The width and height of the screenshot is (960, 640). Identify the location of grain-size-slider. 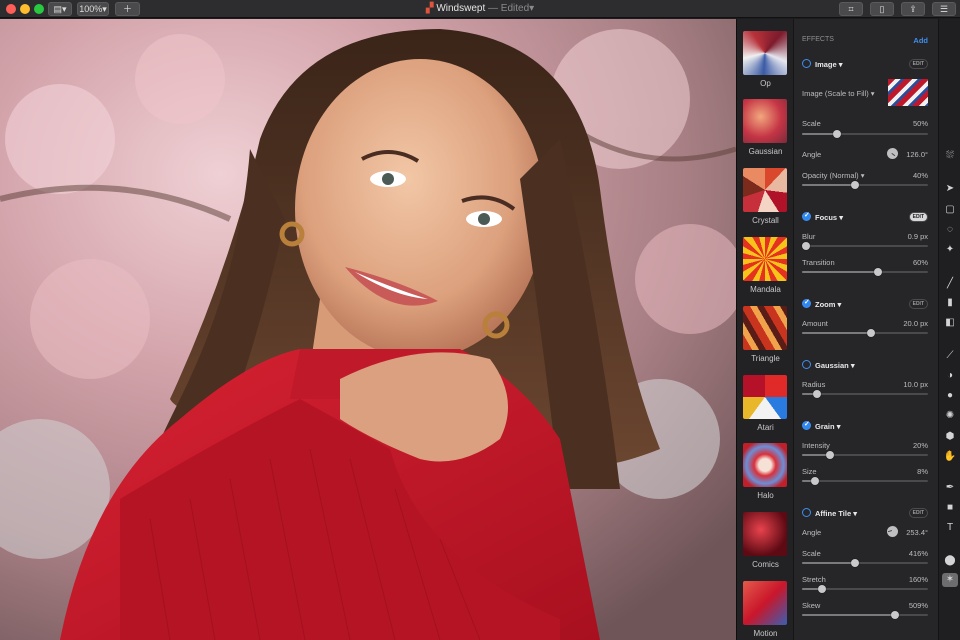
(865, 481).